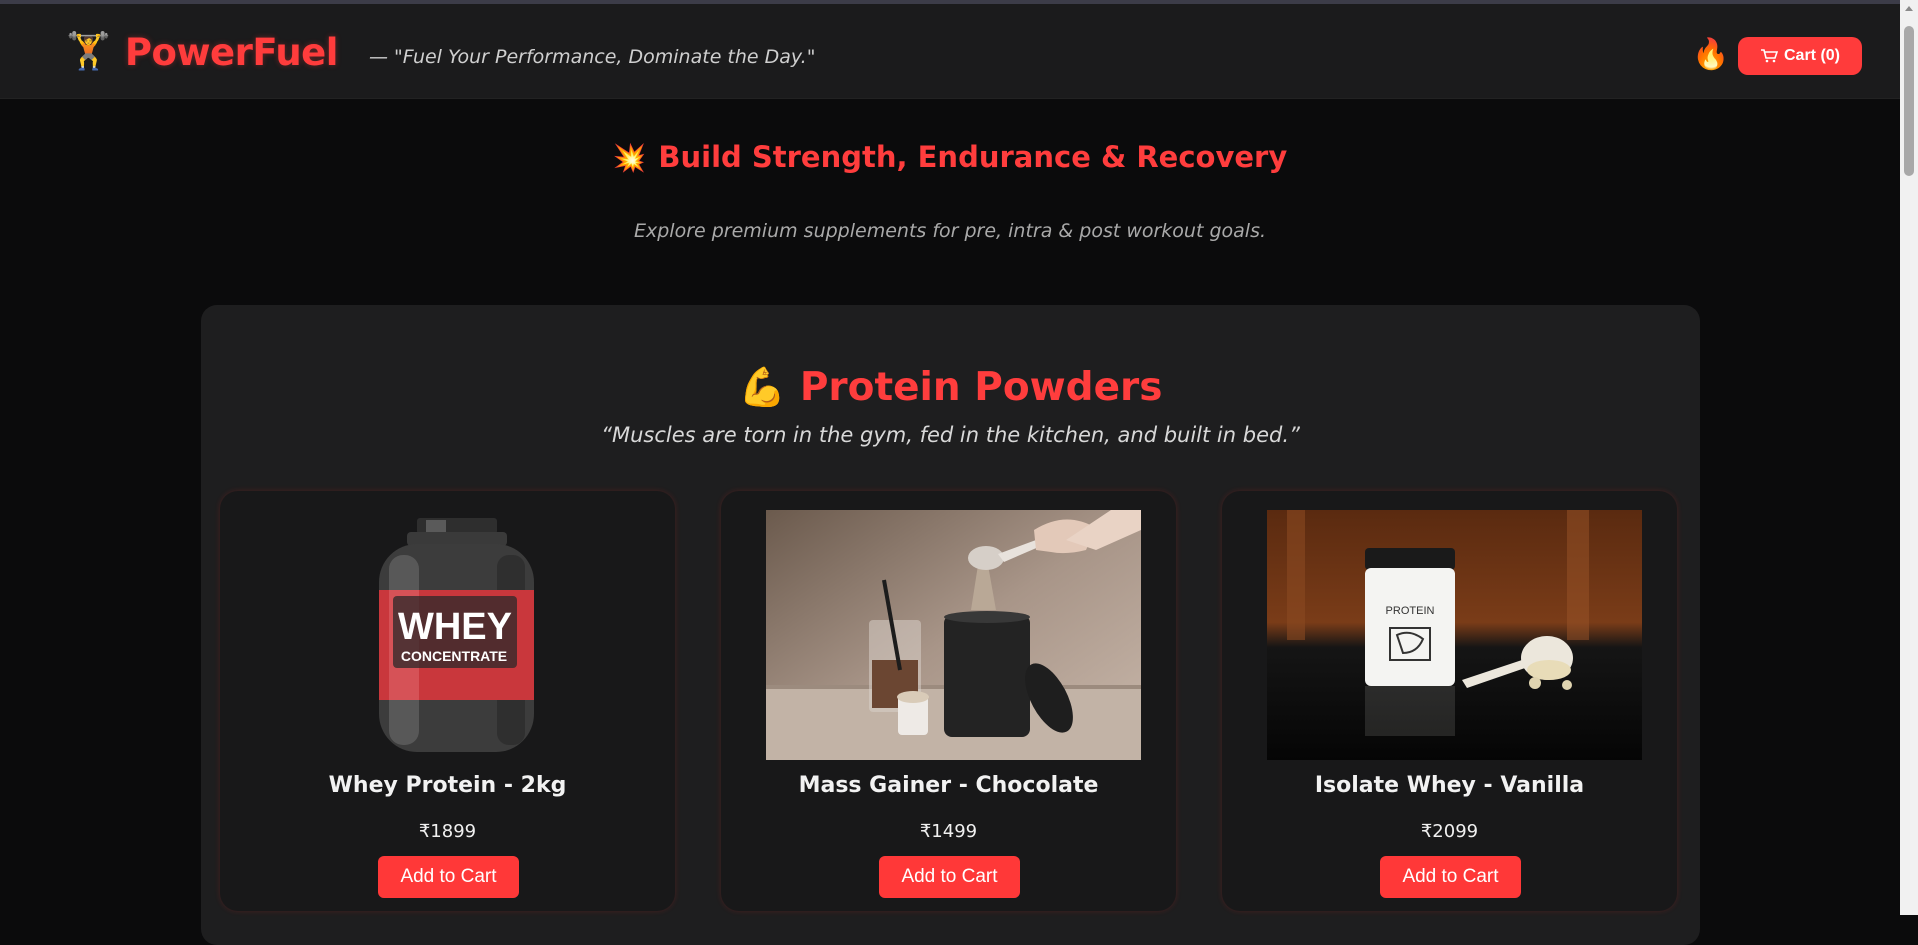  I want to click on flexed-biceps-icon: 💪, so click(762, 387).